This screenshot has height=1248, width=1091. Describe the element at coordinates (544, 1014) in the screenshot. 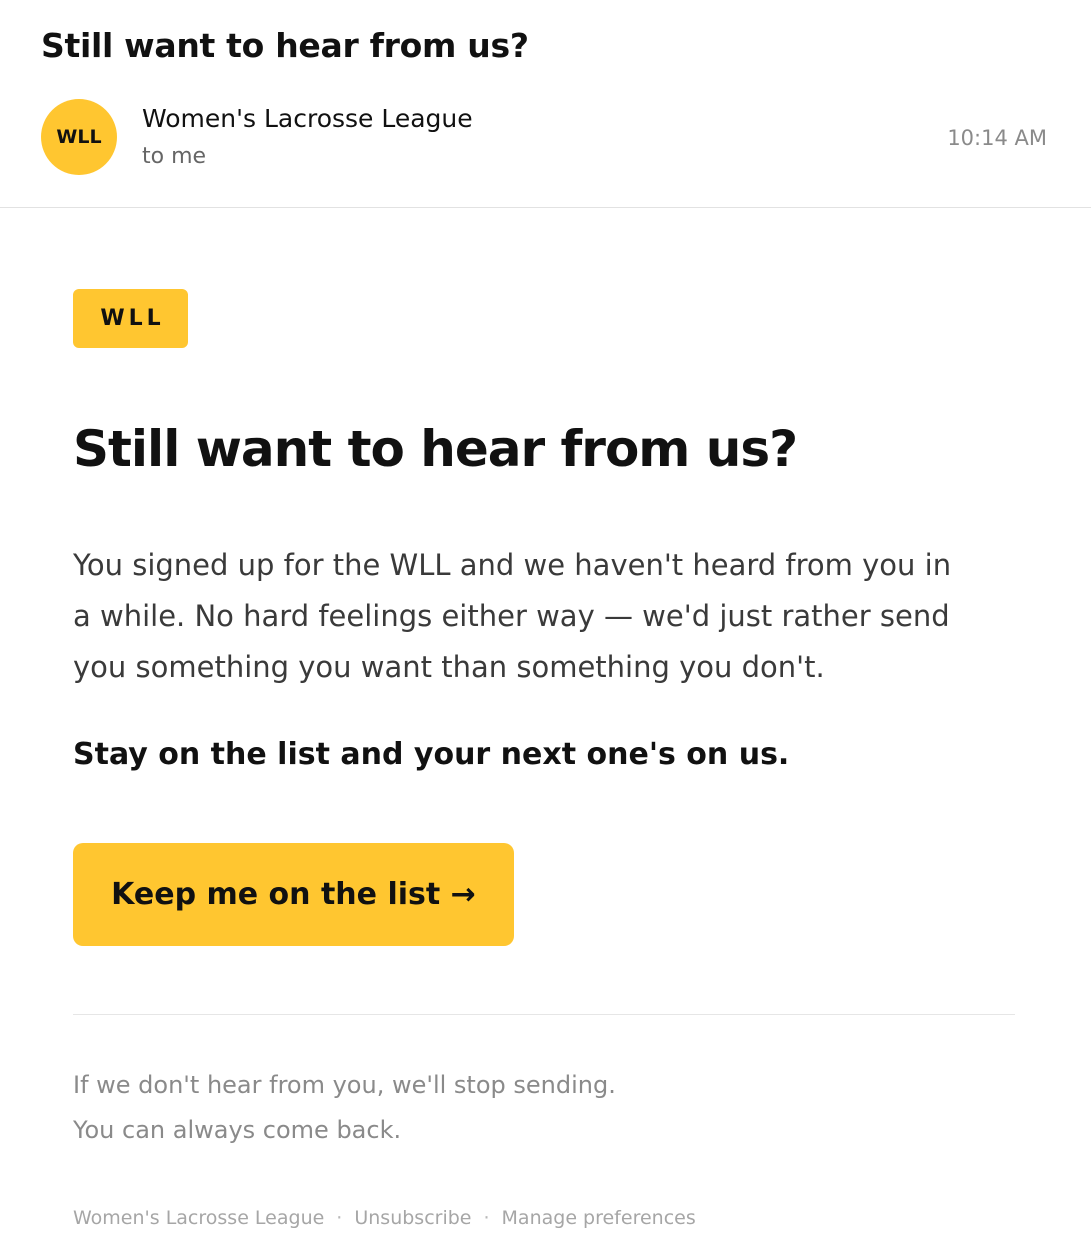

I see `content-divider` at that location.